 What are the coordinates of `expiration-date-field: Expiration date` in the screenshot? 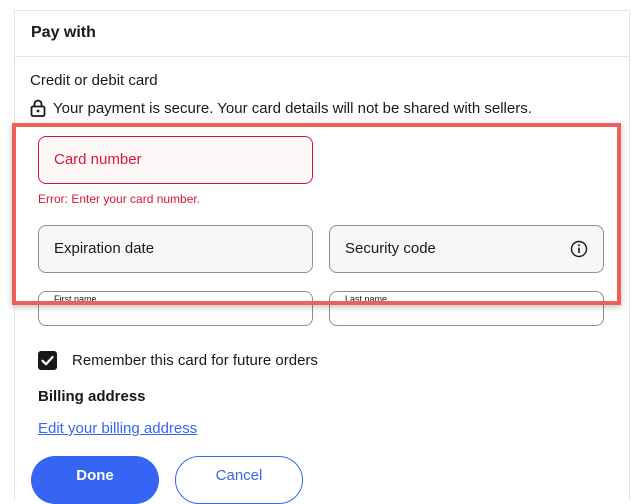 It's located at (175, 249).